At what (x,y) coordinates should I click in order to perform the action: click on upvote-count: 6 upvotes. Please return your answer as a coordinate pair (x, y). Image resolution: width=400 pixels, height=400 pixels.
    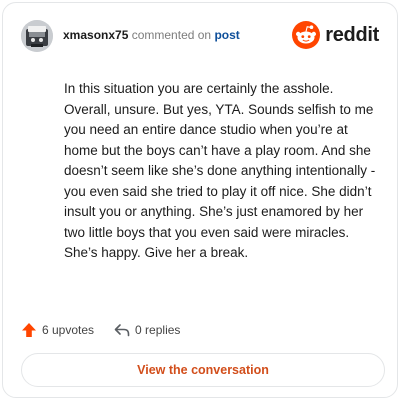
    Looking at the image, I should click on (68, 330).